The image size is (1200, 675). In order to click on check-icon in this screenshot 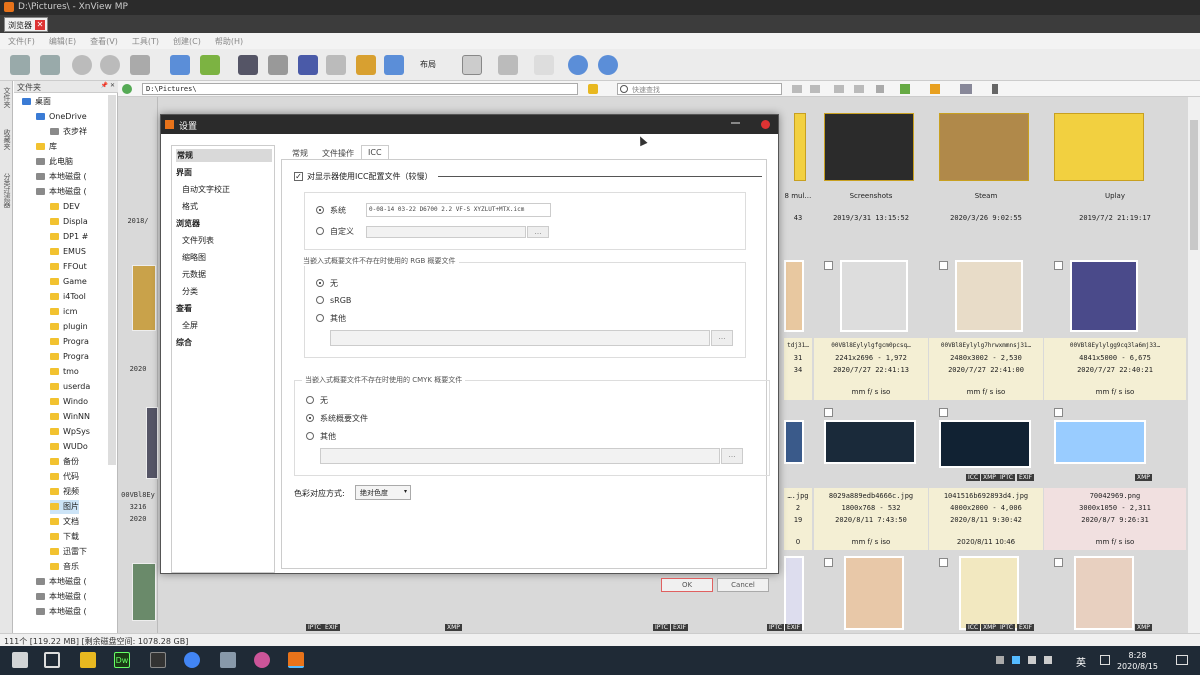, I will do `click(859, 89)`.